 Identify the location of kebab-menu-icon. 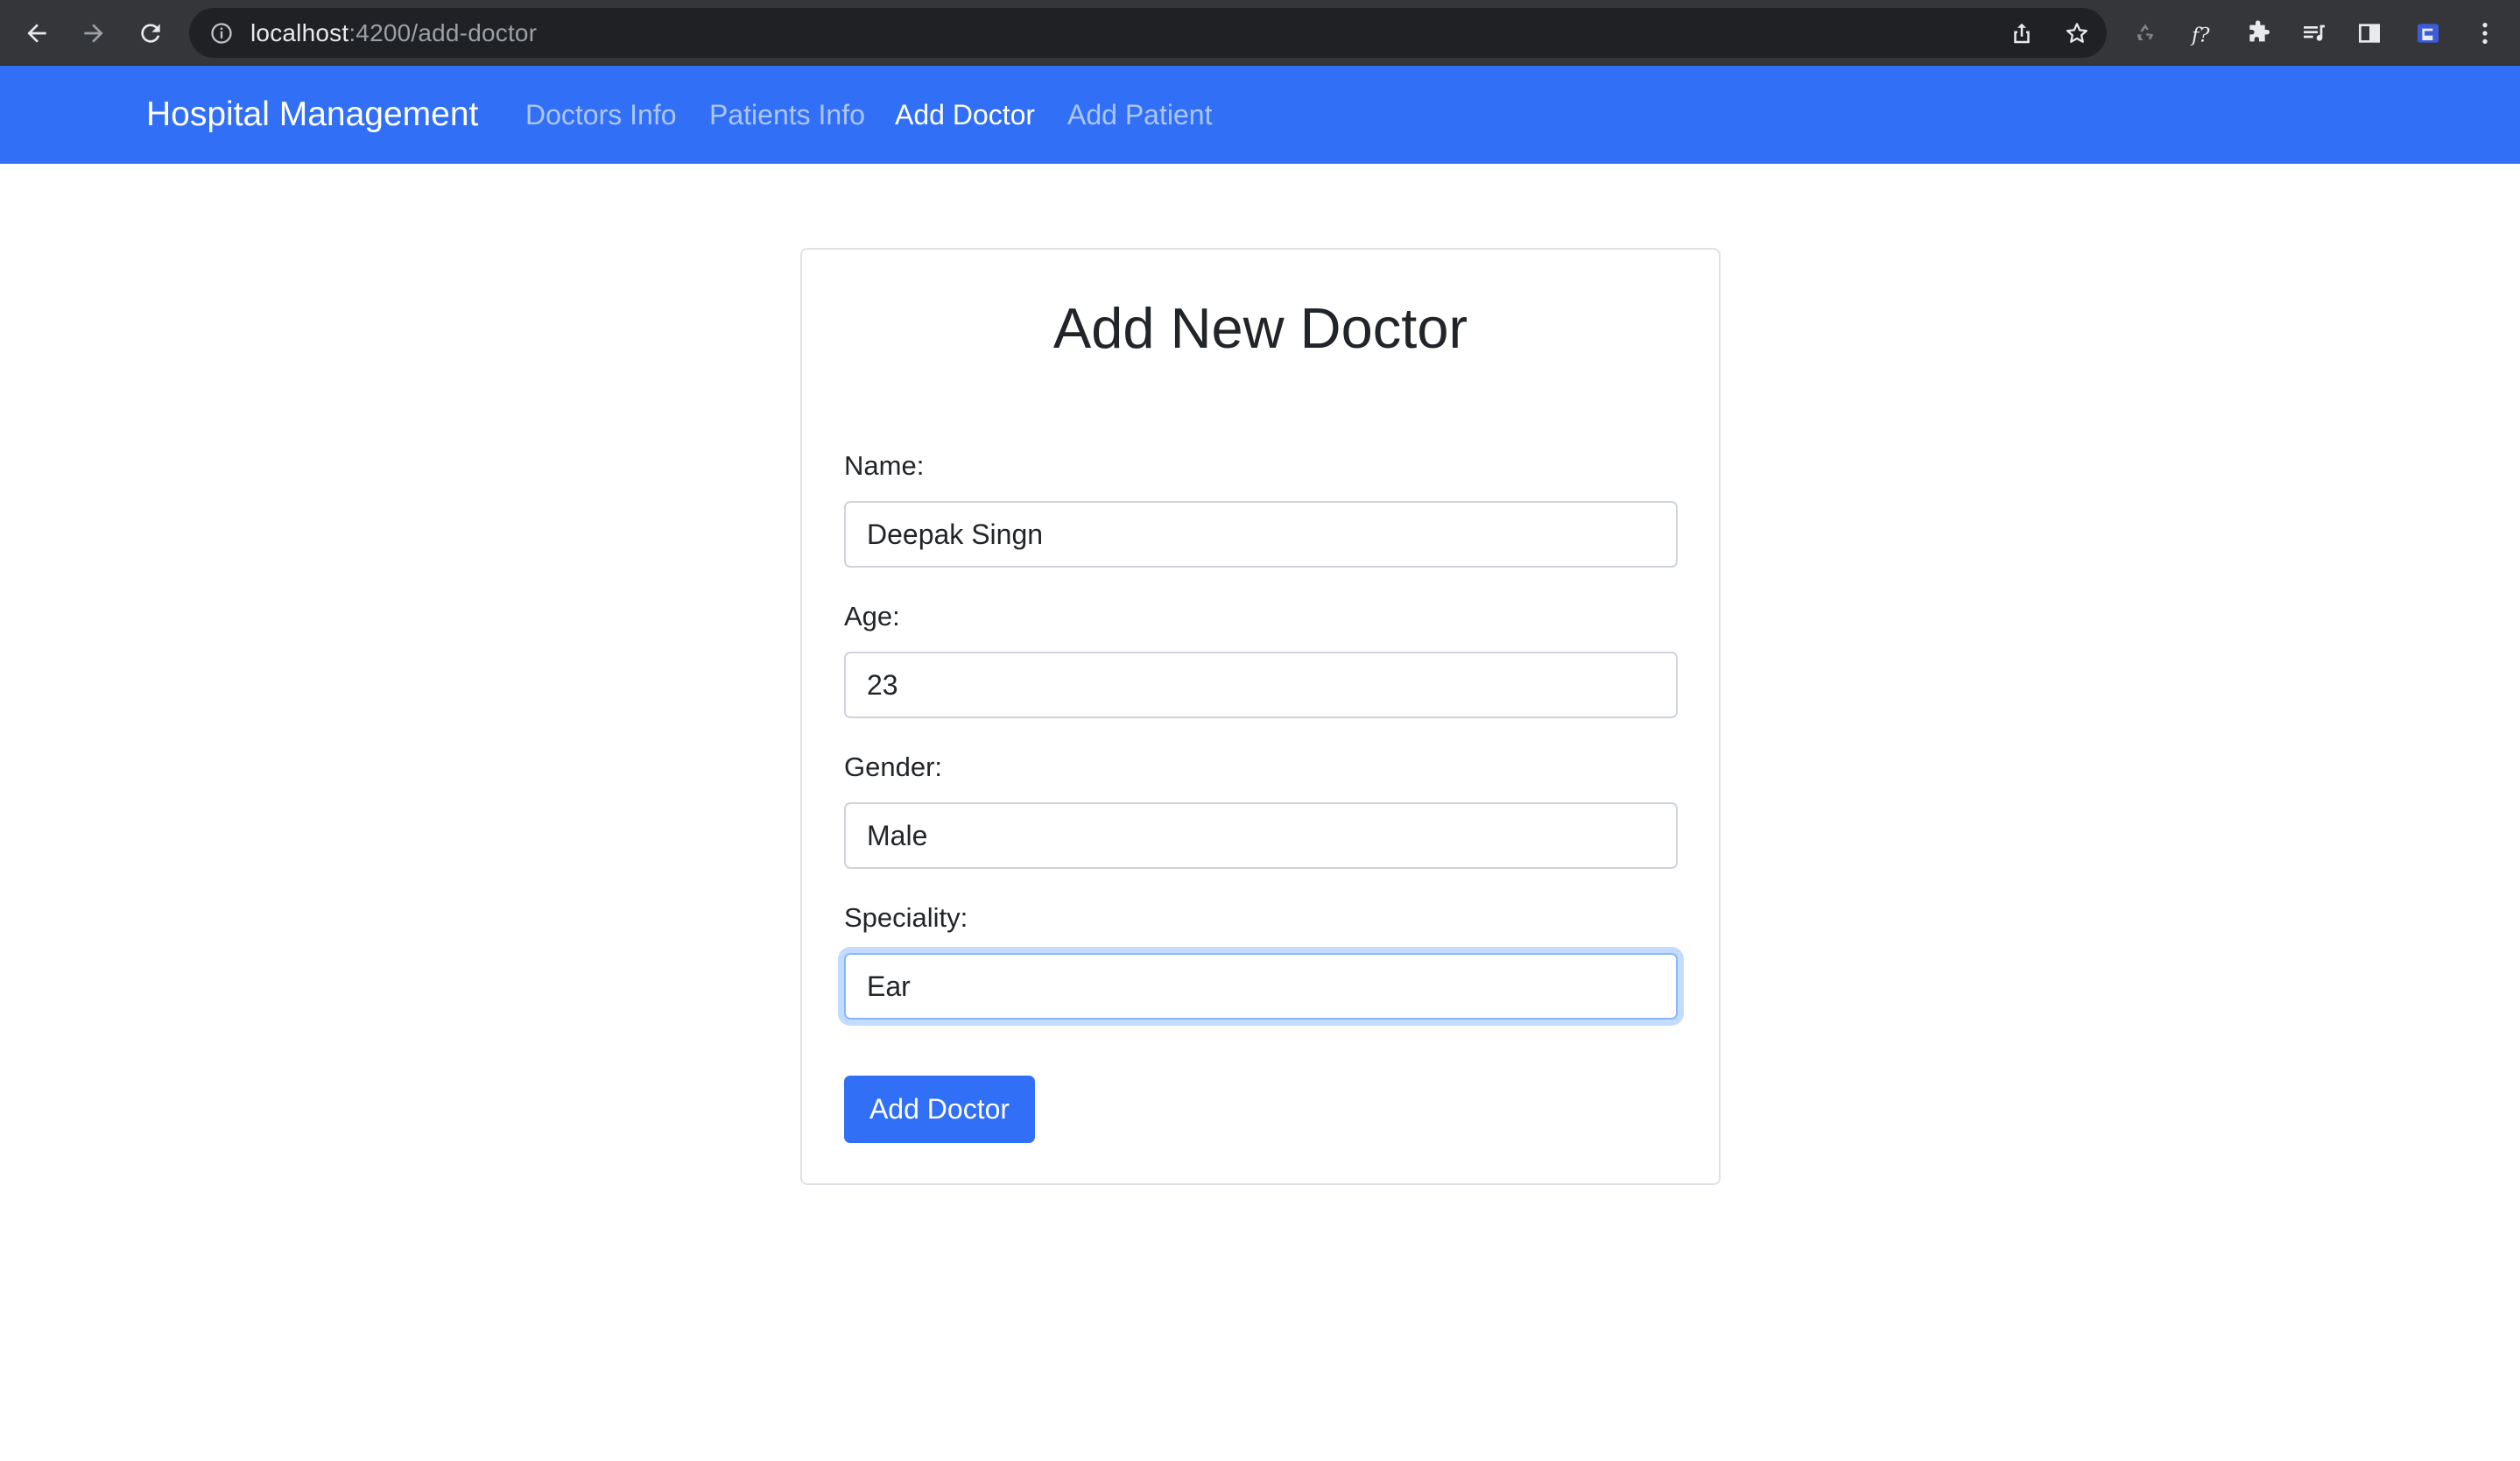
(2485, 33).